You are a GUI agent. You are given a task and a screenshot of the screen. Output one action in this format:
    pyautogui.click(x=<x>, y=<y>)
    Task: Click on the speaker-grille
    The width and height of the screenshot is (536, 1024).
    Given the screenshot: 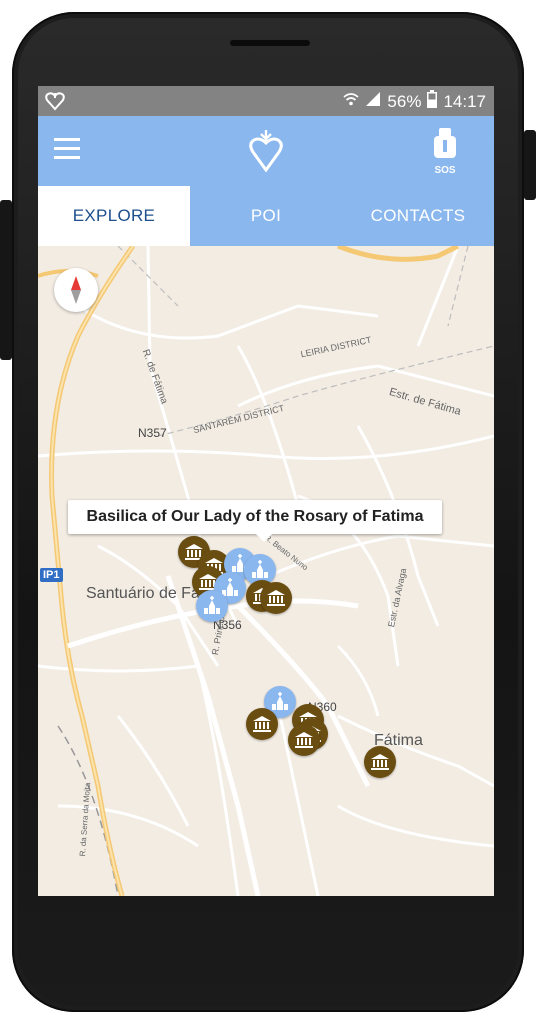 What is the action you would take?
    pyautogui.click(x=270, y=43)
    